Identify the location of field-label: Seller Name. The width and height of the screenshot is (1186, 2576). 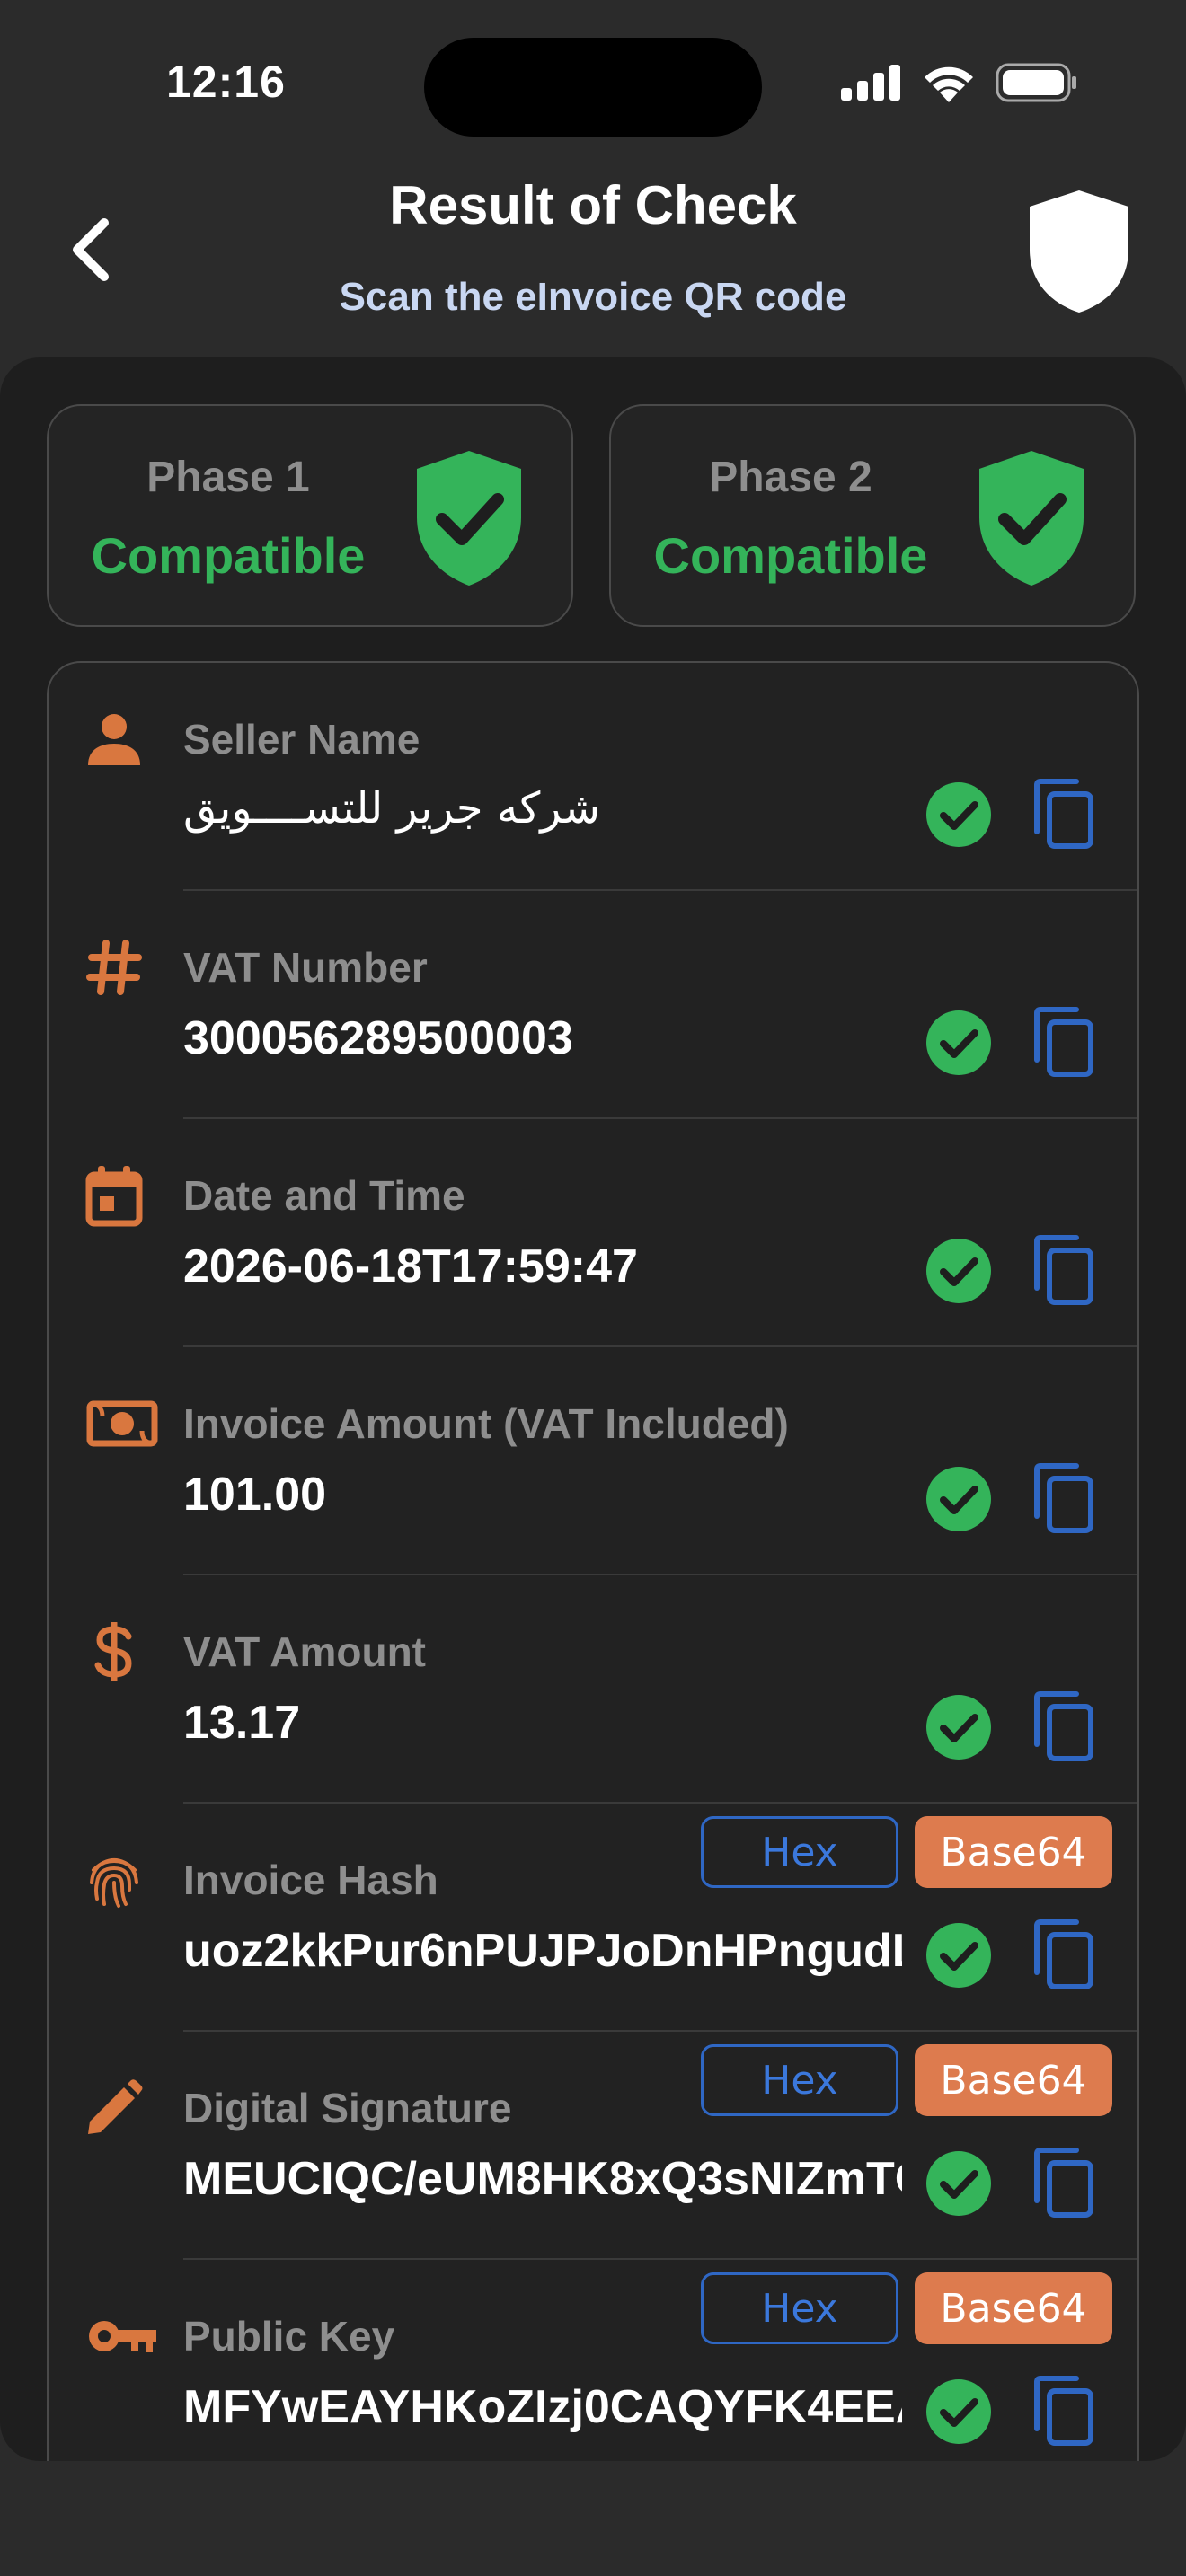
(301, 739).